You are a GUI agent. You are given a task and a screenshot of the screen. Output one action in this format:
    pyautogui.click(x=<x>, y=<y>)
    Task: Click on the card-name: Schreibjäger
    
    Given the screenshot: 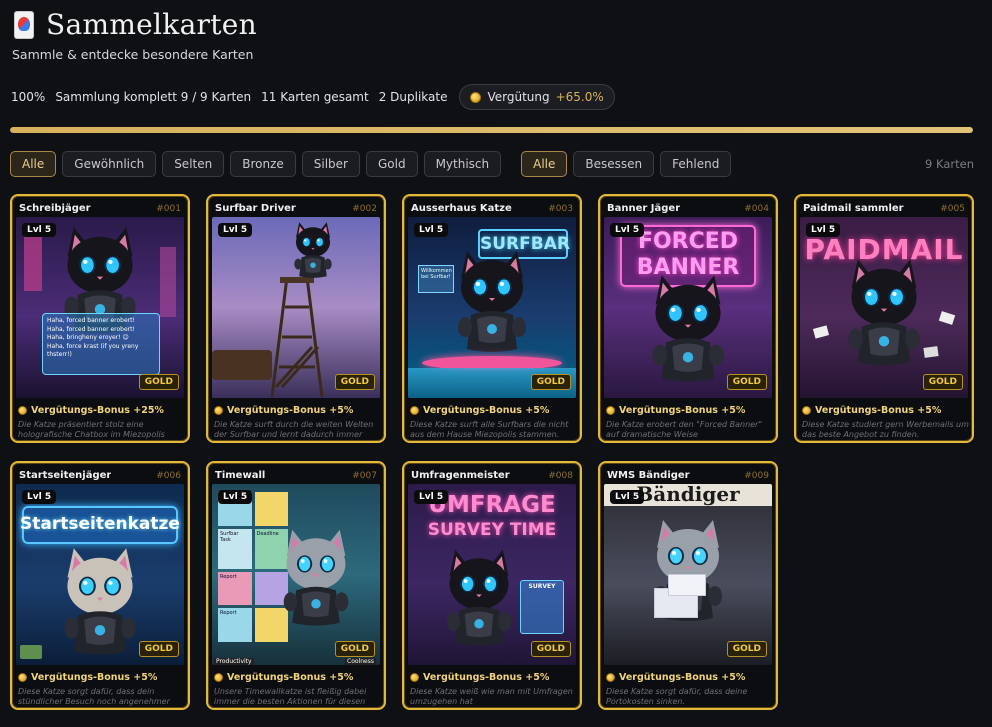 What is the action you would take?
    pyautogui.click(x=55, y=208)
    